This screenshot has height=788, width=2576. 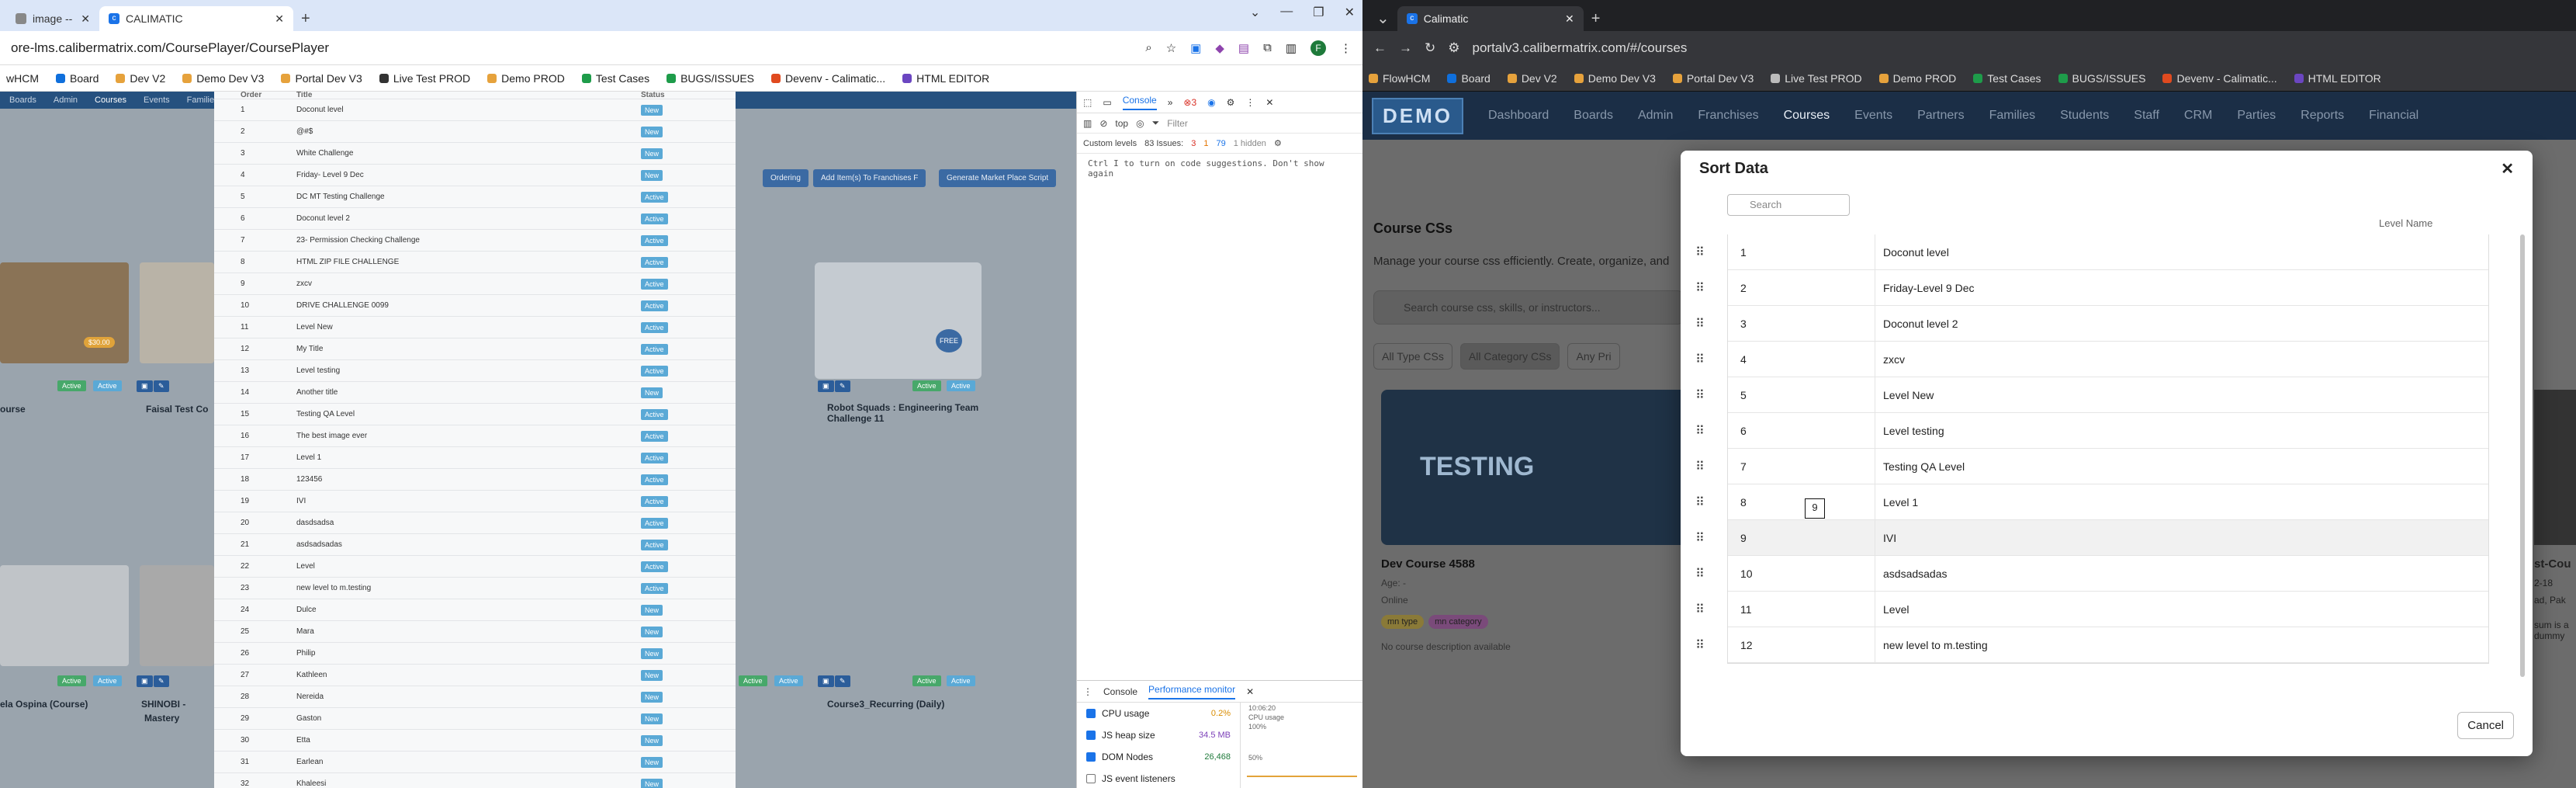 I want to click on filter-input: Filter, so click(x=1177, y=123).